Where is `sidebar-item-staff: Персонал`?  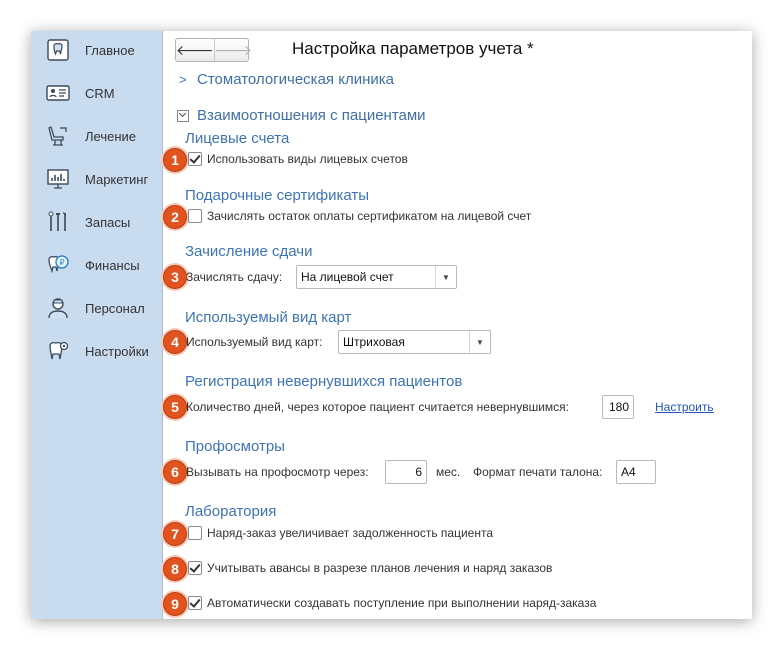
sidebar-item-staff: Персонал is located at coordinates (96, 309).